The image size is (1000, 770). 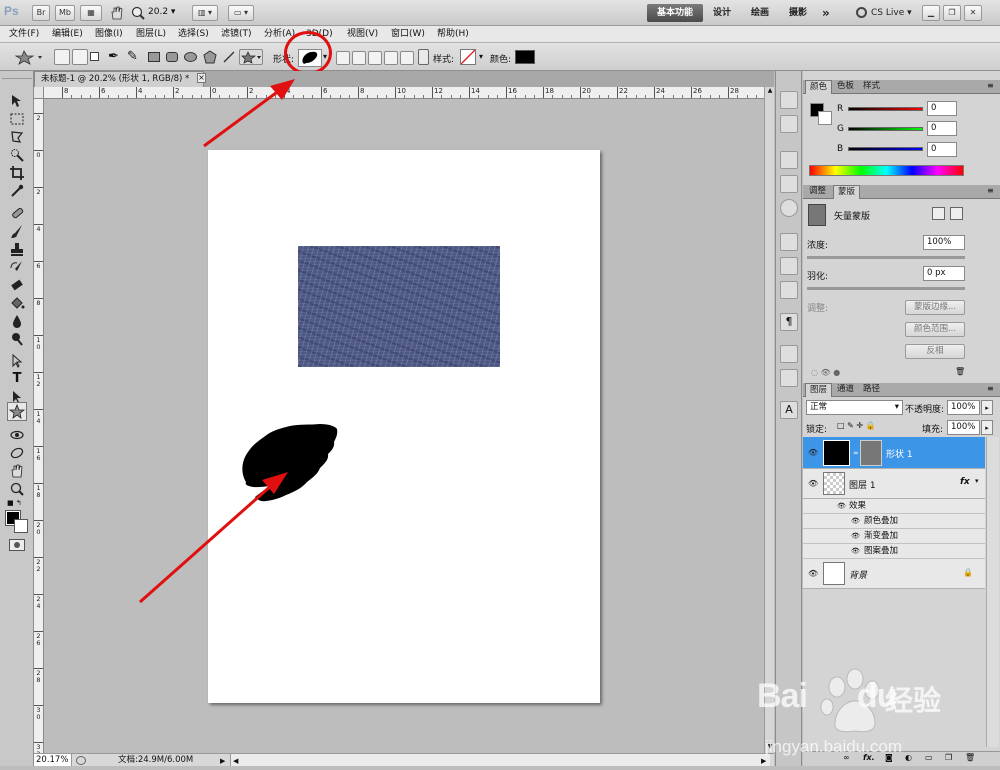 What do you see at coordinates (789, 242) in the screenshot?
I see `clone-source-icon` at bounding box center [789, 242].